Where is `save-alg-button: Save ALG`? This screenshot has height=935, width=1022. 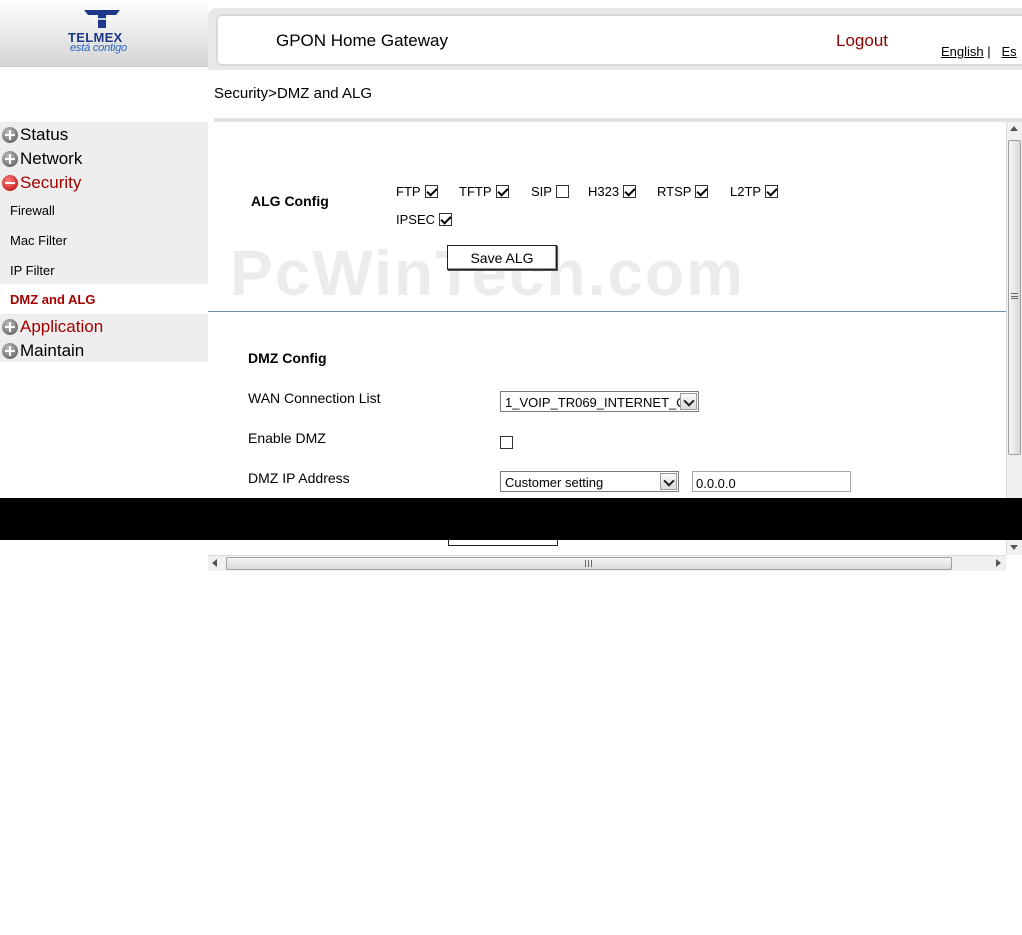
save-alg-button: Save ALG is located at coordinates (502, 257).